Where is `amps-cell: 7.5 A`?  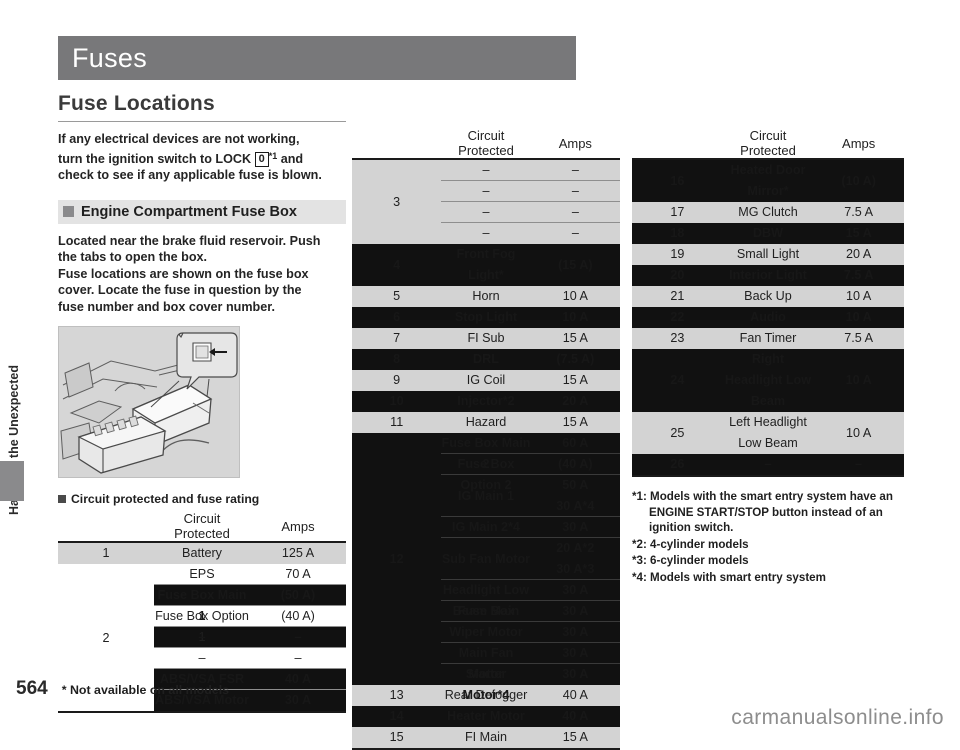
amps-cell: 7.5 A is located at coordinates (858, 275).